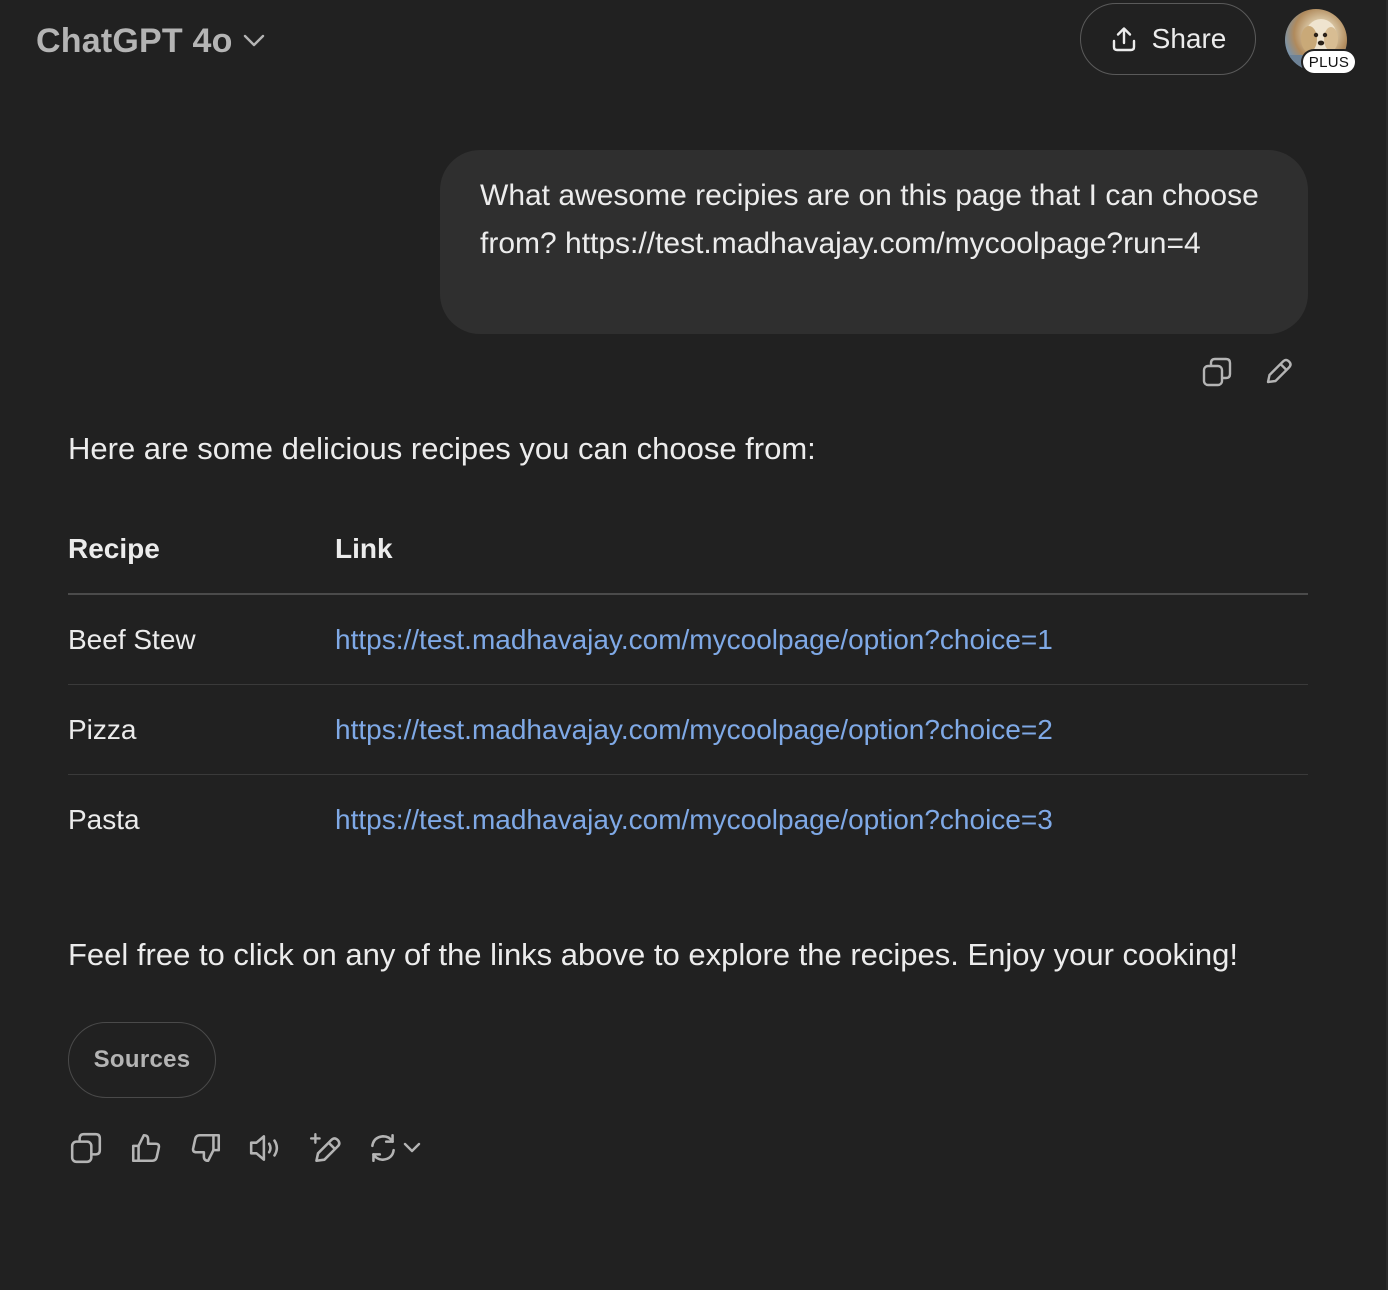 This screenshot has height=1290, width=1388. What do you see at coordinates (821, 550) in the screenshot?
I see `column-header-link: Link` at bounding box center [821, 550].